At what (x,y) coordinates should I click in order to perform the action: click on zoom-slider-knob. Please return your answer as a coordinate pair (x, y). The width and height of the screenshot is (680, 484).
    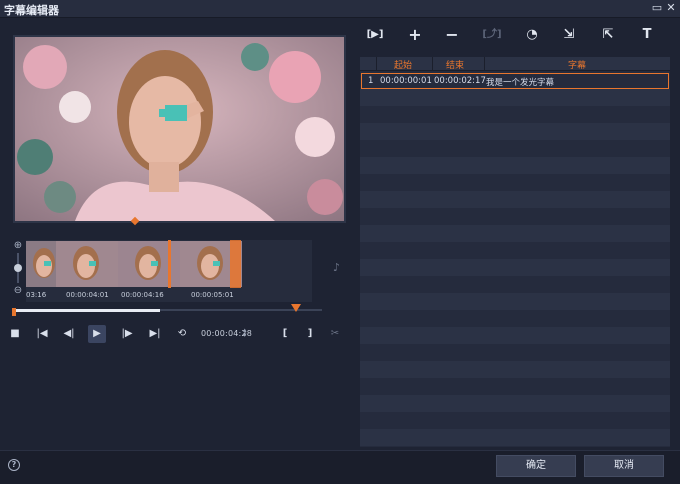
    Looking at the image, I should click on (18, 268).